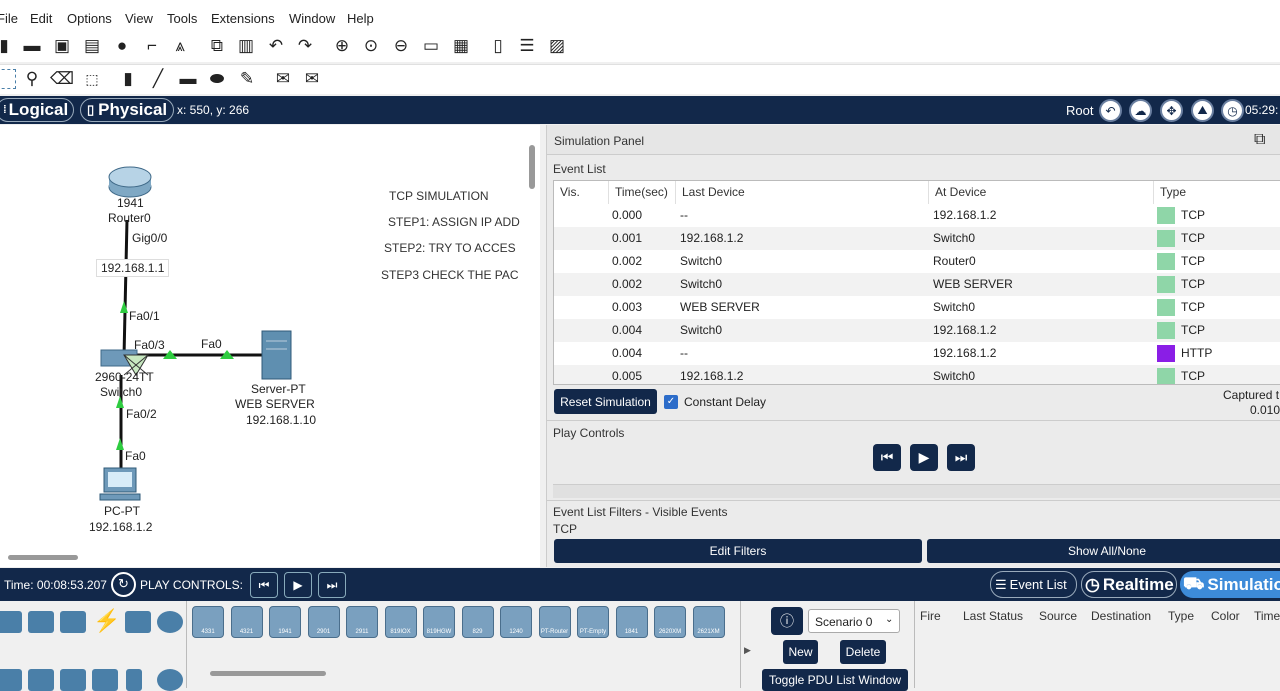 The width and height of the screenshot is (1280, 691). Describe the element at coordinates (930, 616) in the screenshot. I see `pdu-col-fire: Fire` at that location.